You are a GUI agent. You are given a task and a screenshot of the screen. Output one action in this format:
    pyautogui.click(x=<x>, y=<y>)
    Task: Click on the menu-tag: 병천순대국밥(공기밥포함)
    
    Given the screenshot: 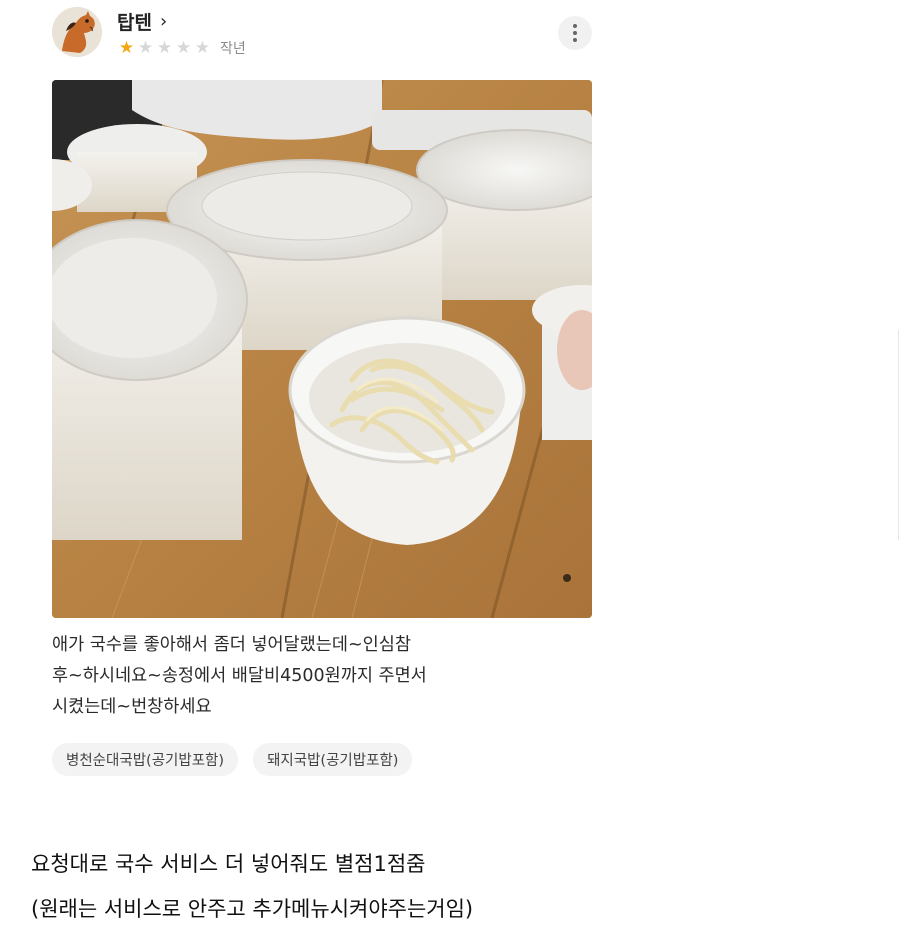 What is the action you would take?
    pyautogui.click(x=145, y=759)
    